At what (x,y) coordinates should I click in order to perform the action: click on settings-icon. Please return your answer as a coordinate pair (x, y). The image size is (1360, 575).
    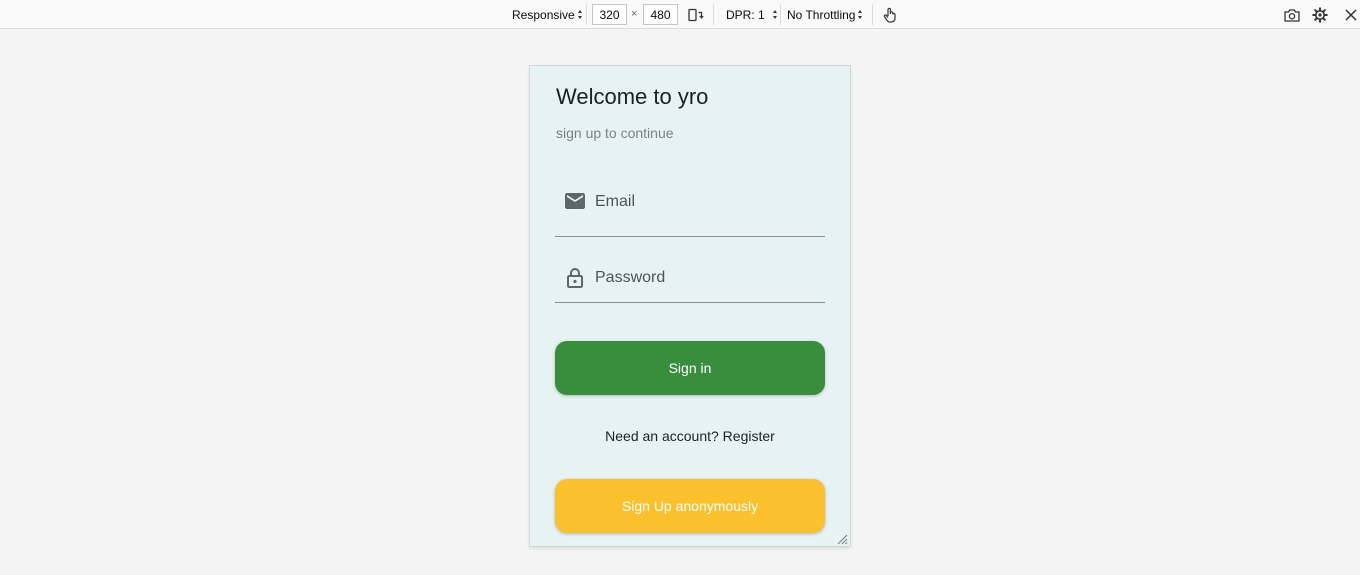
    Looking at the image, I should click on (1320, 15).